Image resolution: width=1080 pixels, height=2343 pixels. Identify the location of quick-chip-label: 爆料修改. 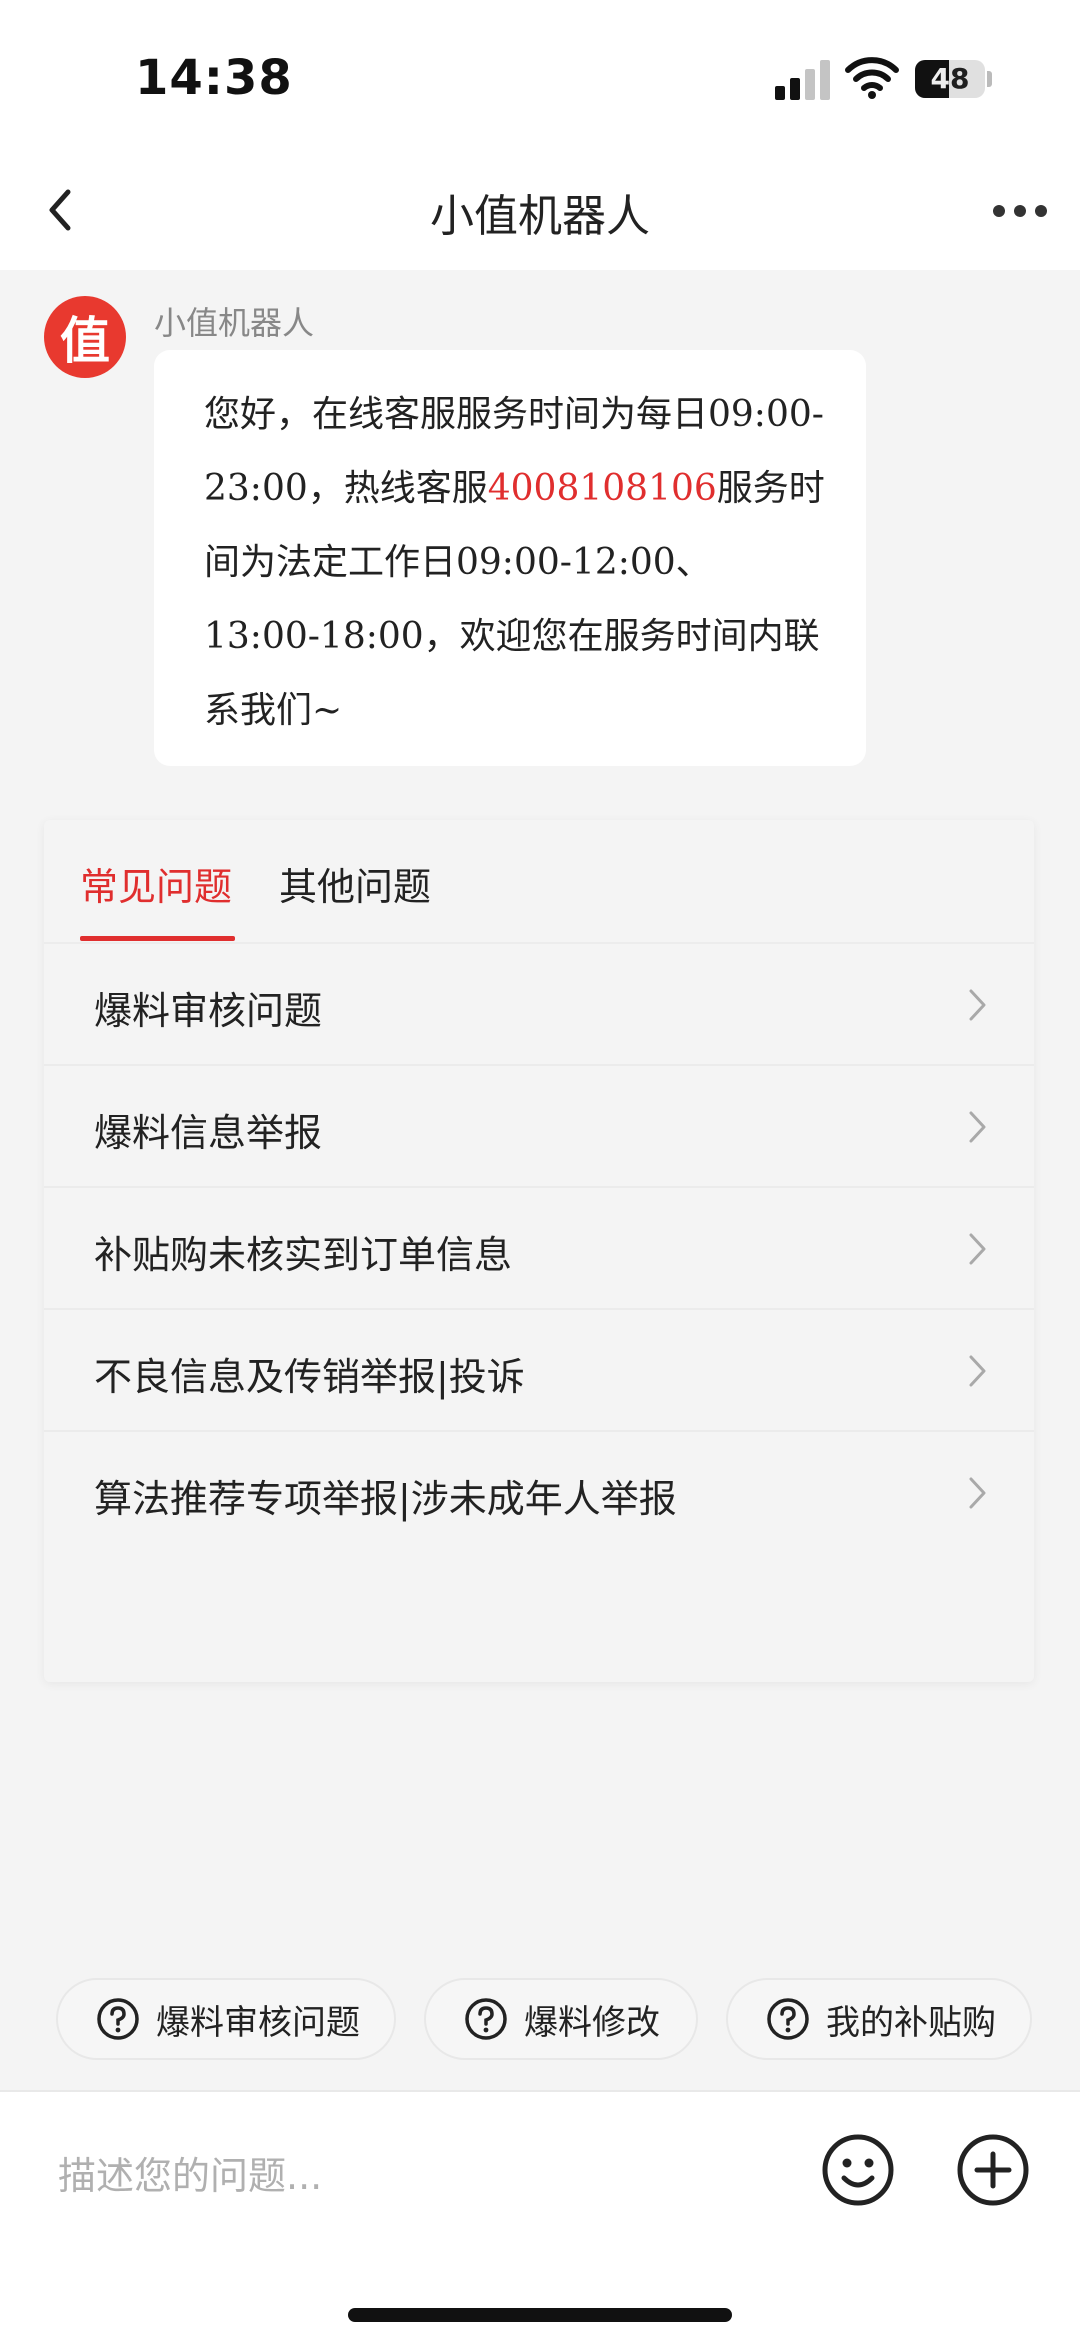
(592, 2022).